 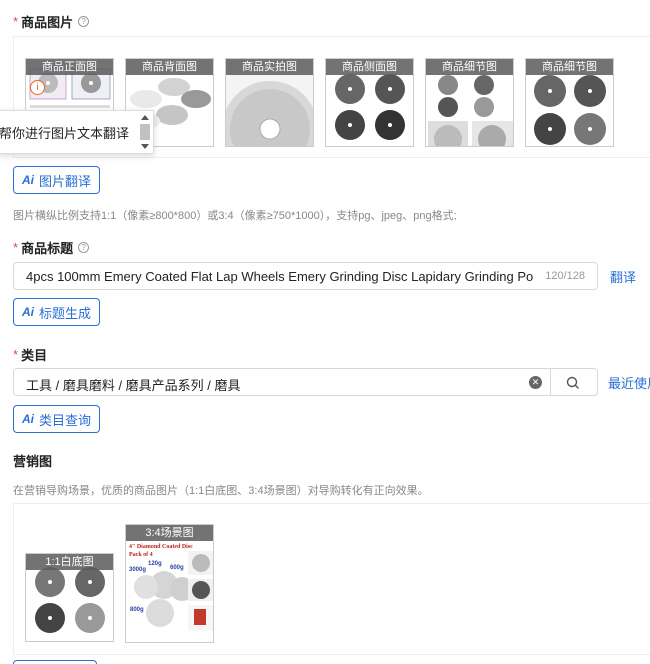 What do you see at coordinates (177, 568) in the screenshot?
I see `scene-grit-600: 600g` at bounding box center [177, 568].